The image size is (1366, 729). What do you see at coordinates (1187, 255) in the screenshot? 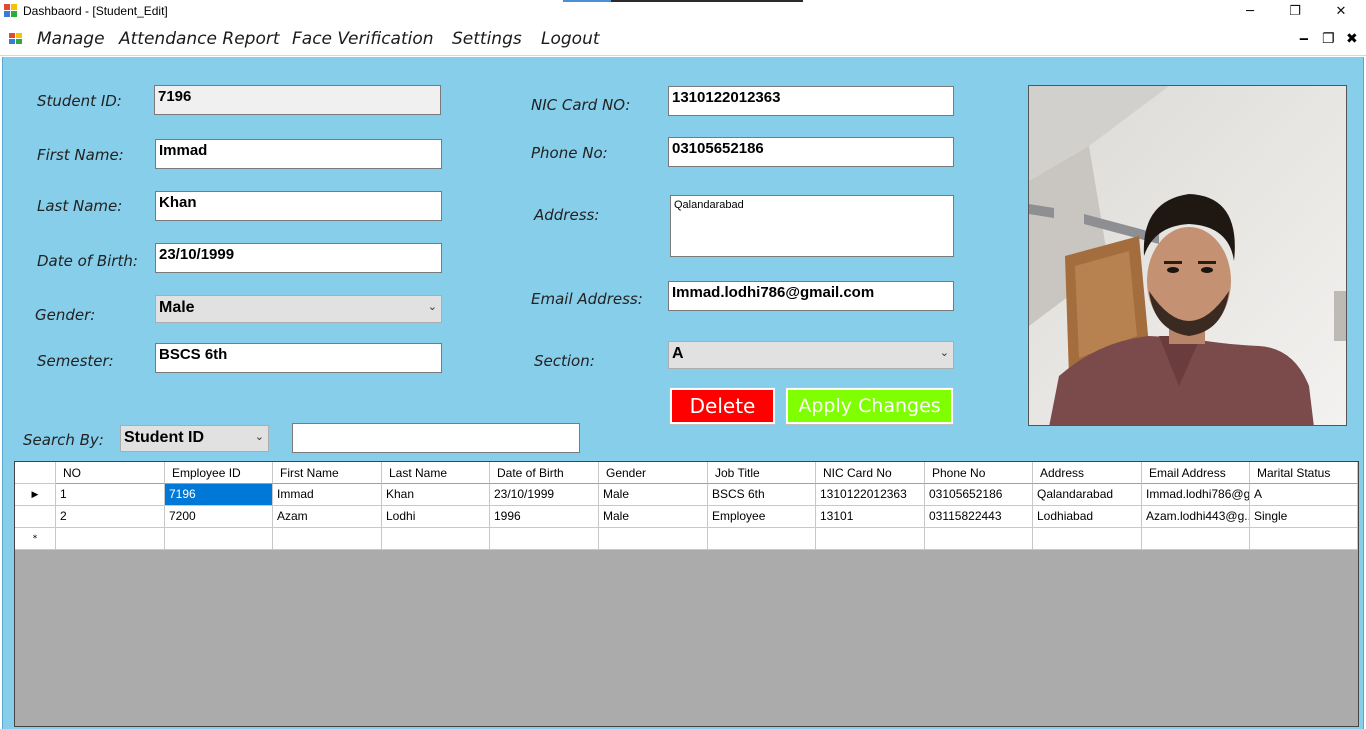
I see `student-photo` at bounding box center [1187, 255].